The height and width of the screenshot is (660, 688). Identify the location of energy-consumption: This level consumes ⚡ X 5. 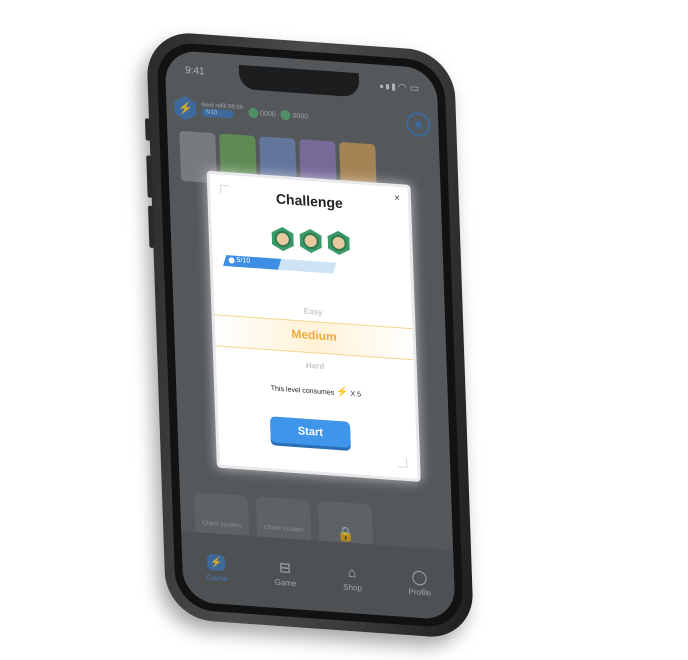
(316, 390).